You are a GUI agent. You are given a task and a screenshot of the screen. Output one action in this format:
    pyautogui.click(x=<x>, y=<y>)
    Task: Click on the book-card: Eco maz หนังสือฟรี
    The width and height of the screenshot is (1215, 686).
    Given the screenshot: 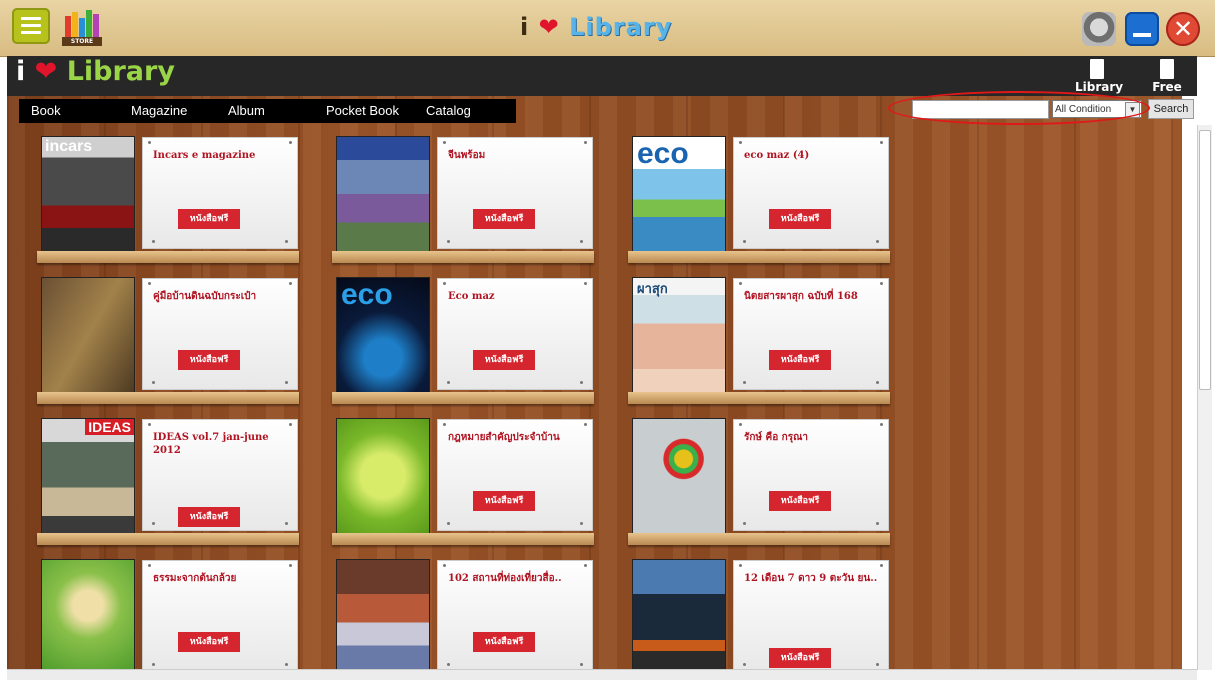 What is the action you would take?
    pyautogui.click(x=515, y=334)
    